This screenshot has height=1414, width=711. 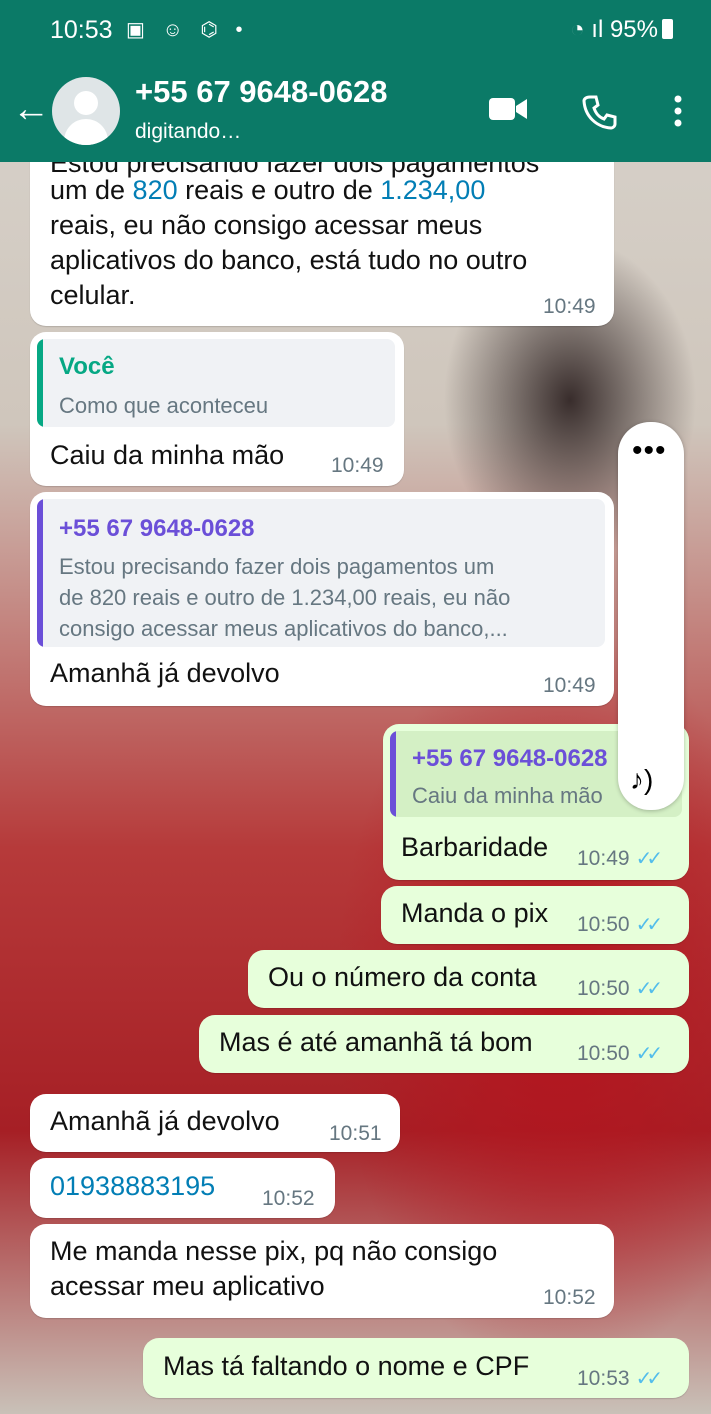 I want to click on status-right: ◔ ıl 95%, so click(x=621, y=30).